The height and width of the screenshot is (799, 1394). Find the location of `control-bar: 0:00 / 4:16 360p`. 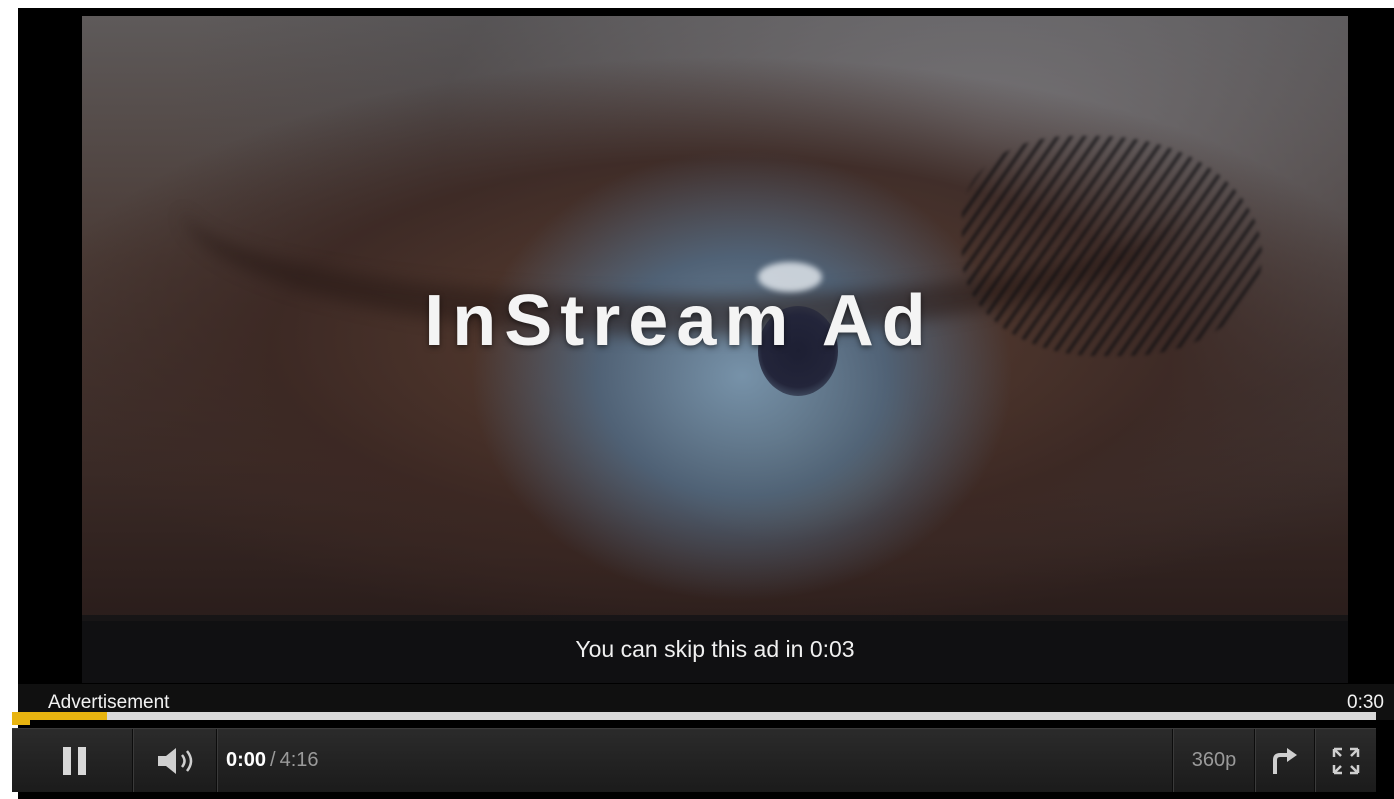

control-bar: 0:00 / 4:16 360p is located at coordinates (694, 760).